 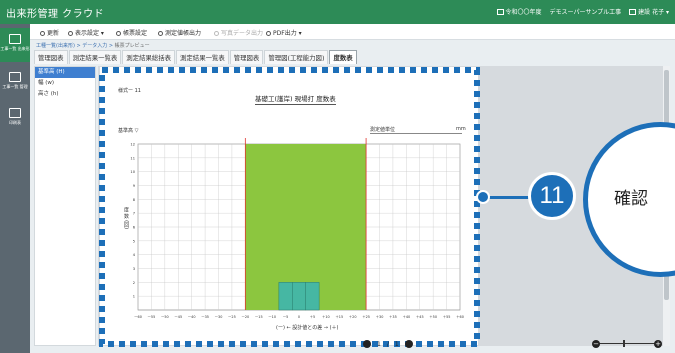 What do you see at coordinates (216, 33) in the screenshot?
I see `photo-icon` at bounding box center [216, 33].